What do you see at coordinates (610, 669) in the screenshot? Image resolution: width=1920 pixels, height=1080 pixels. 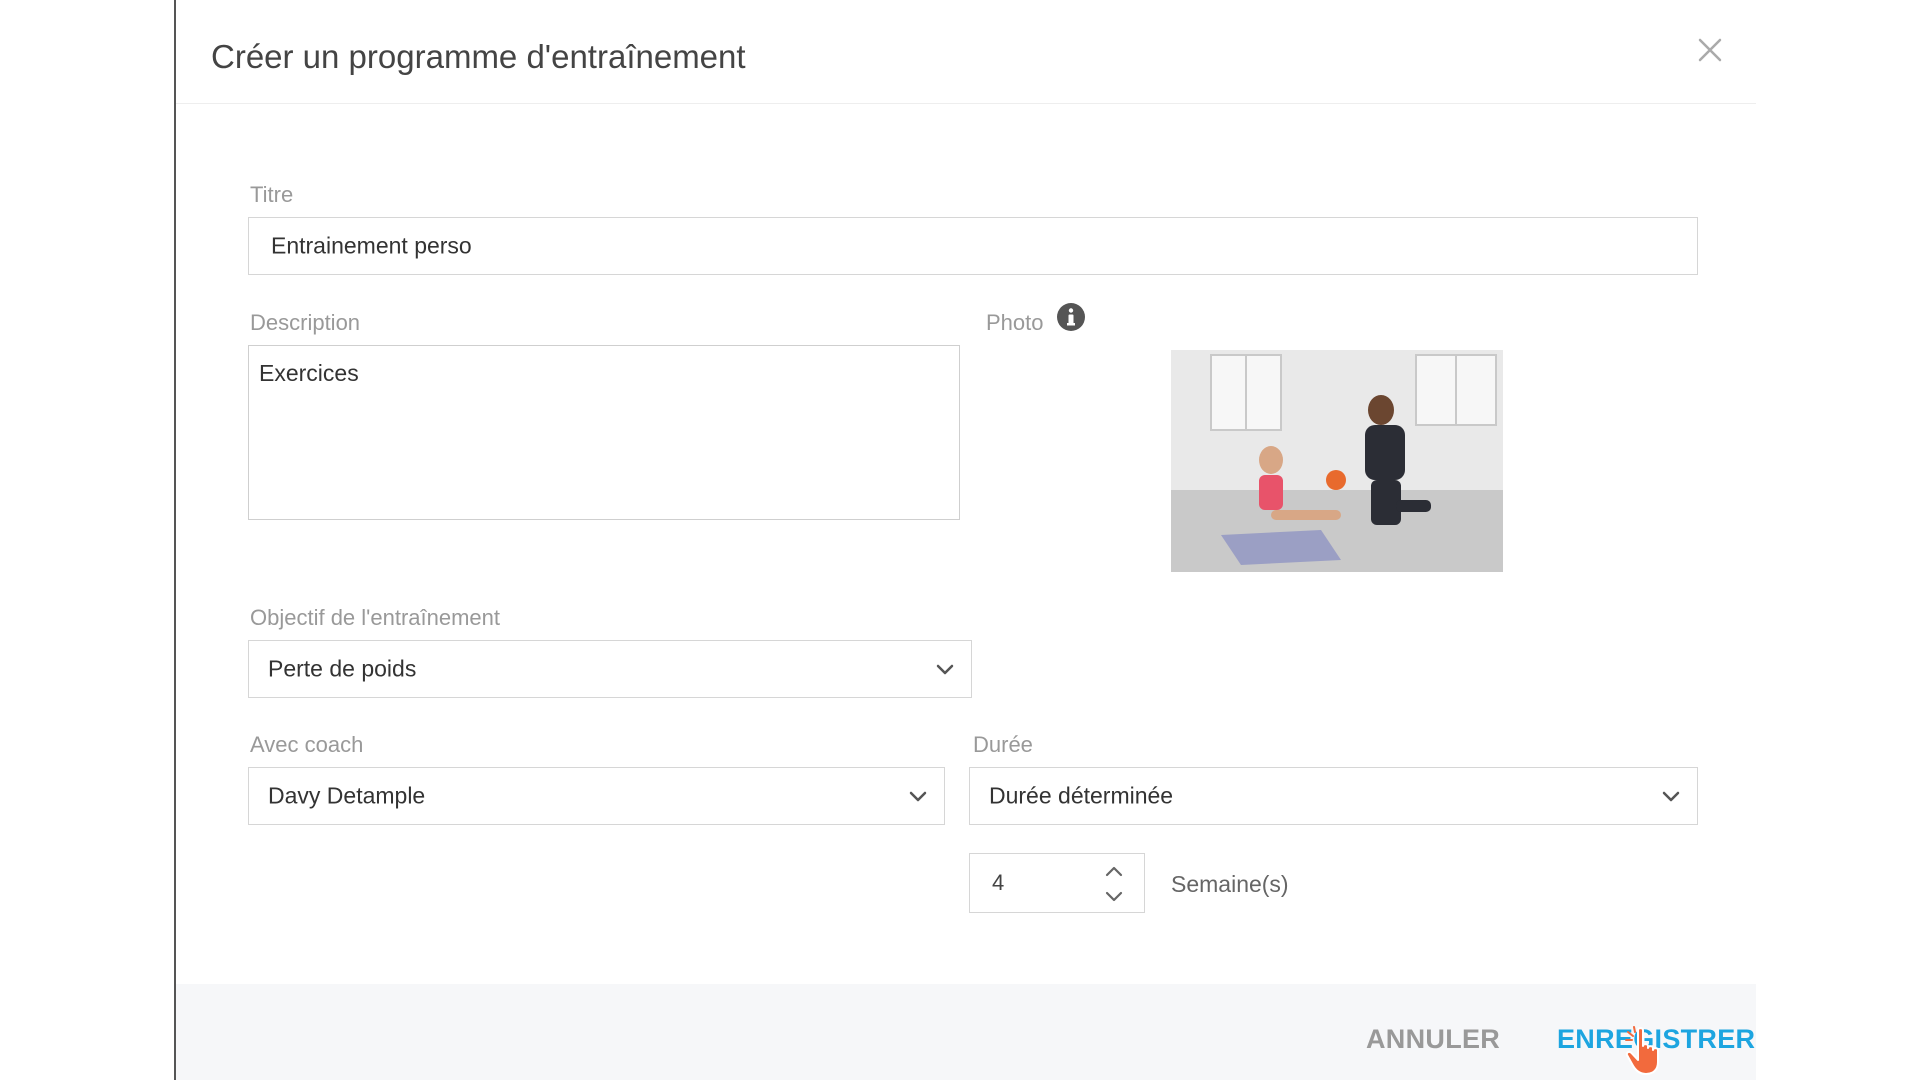 I see `objective-select: Perte de poids` at bounding box center [610, 669].